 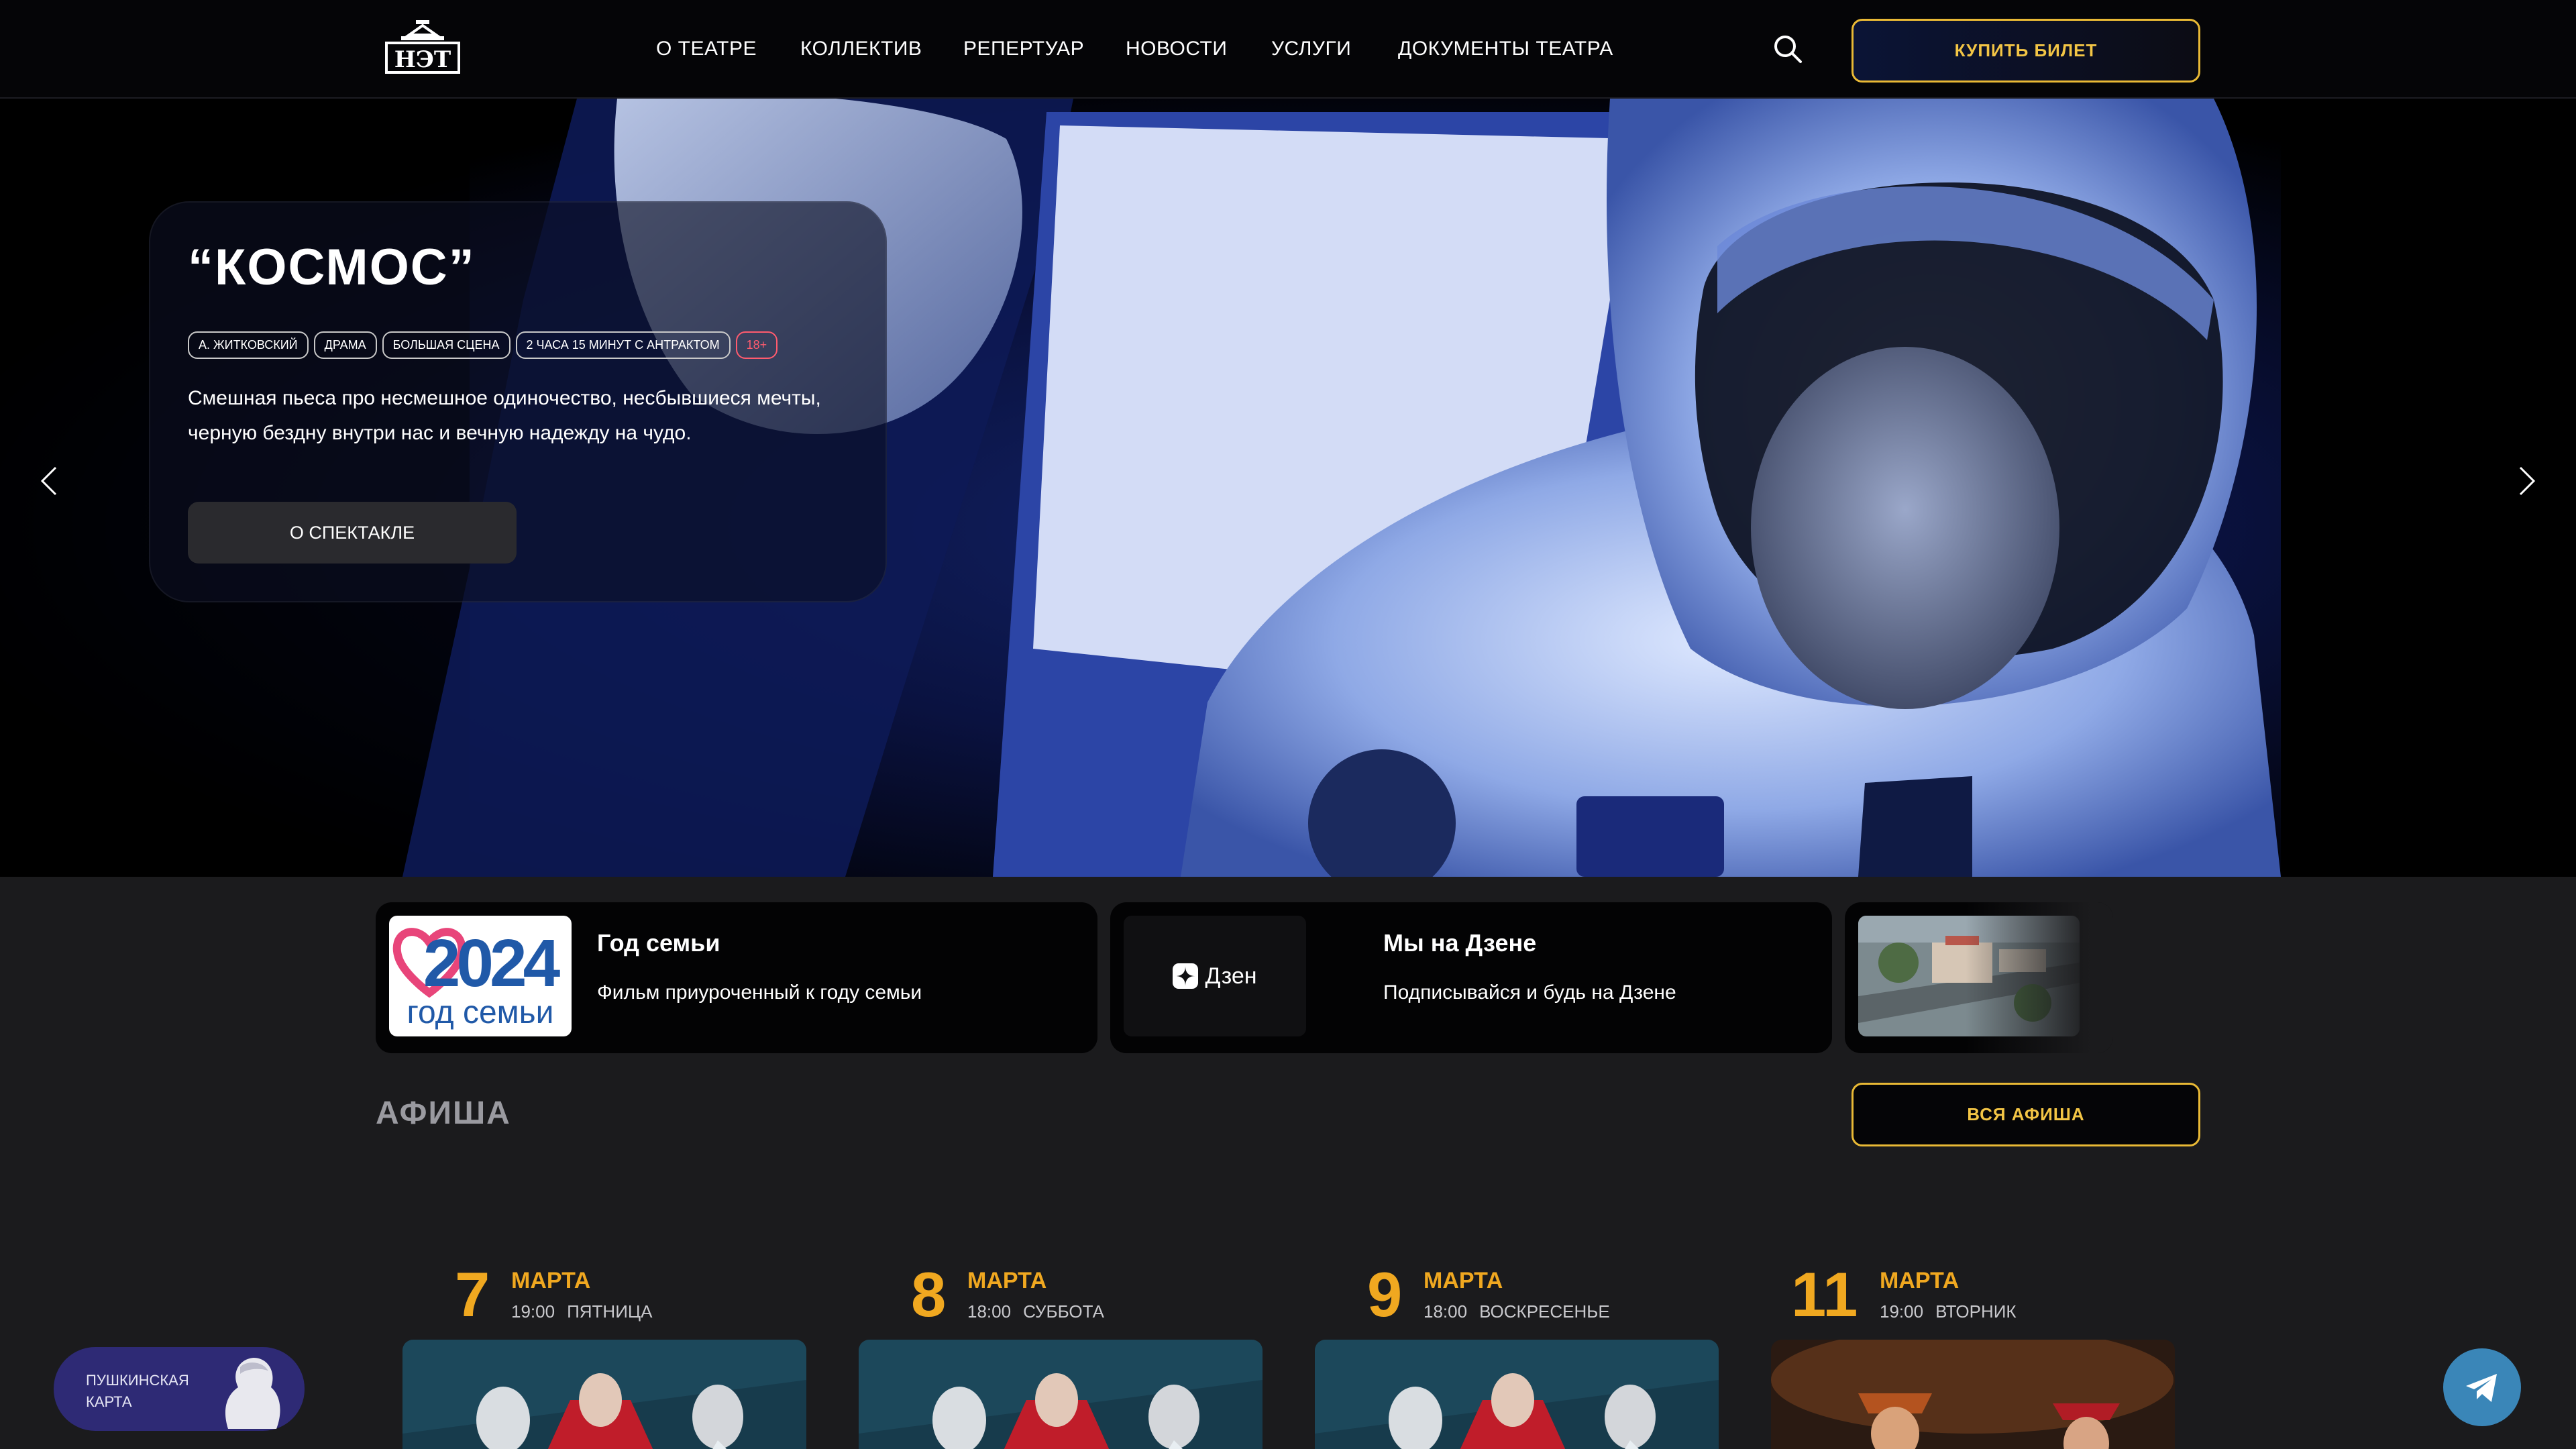 I want to click on event-meta: 18:00 СУББОТА, so click(x=1035, y=1311).